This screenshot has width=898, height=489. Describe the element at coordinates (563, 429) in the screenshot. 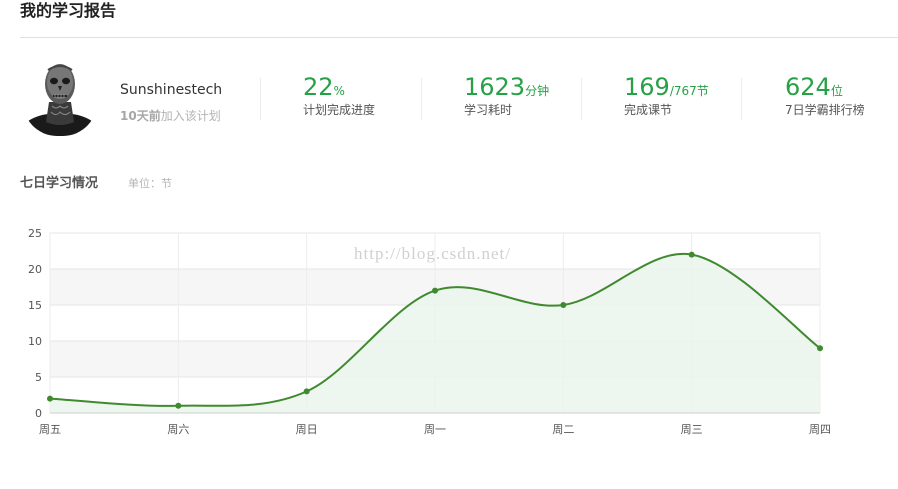

I see `x-tick-label: 周二` at that location.